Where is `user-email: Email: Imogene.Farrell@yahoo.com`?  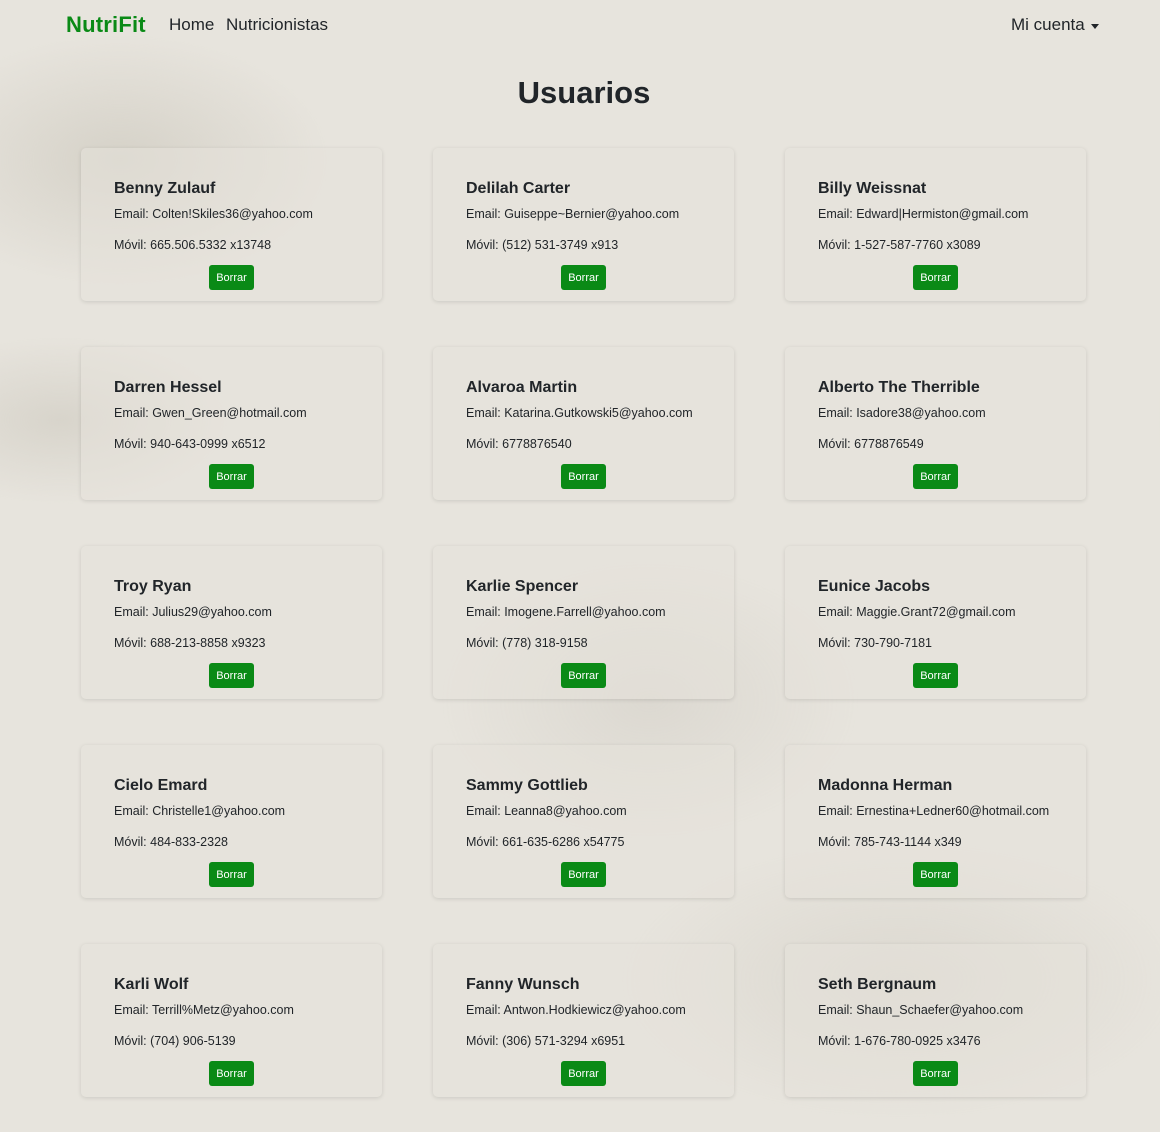 user-email: Email: Imogene.Farrell@yahoo.com is located at coordinates (600, 612).